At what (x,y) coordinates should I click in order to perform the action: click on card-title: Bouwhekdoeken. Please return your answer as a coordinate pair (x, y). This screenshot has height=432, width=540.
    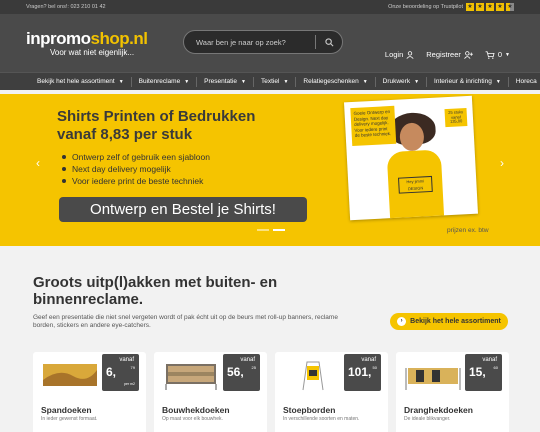
    Looking at the image, I should click on (196, 410).